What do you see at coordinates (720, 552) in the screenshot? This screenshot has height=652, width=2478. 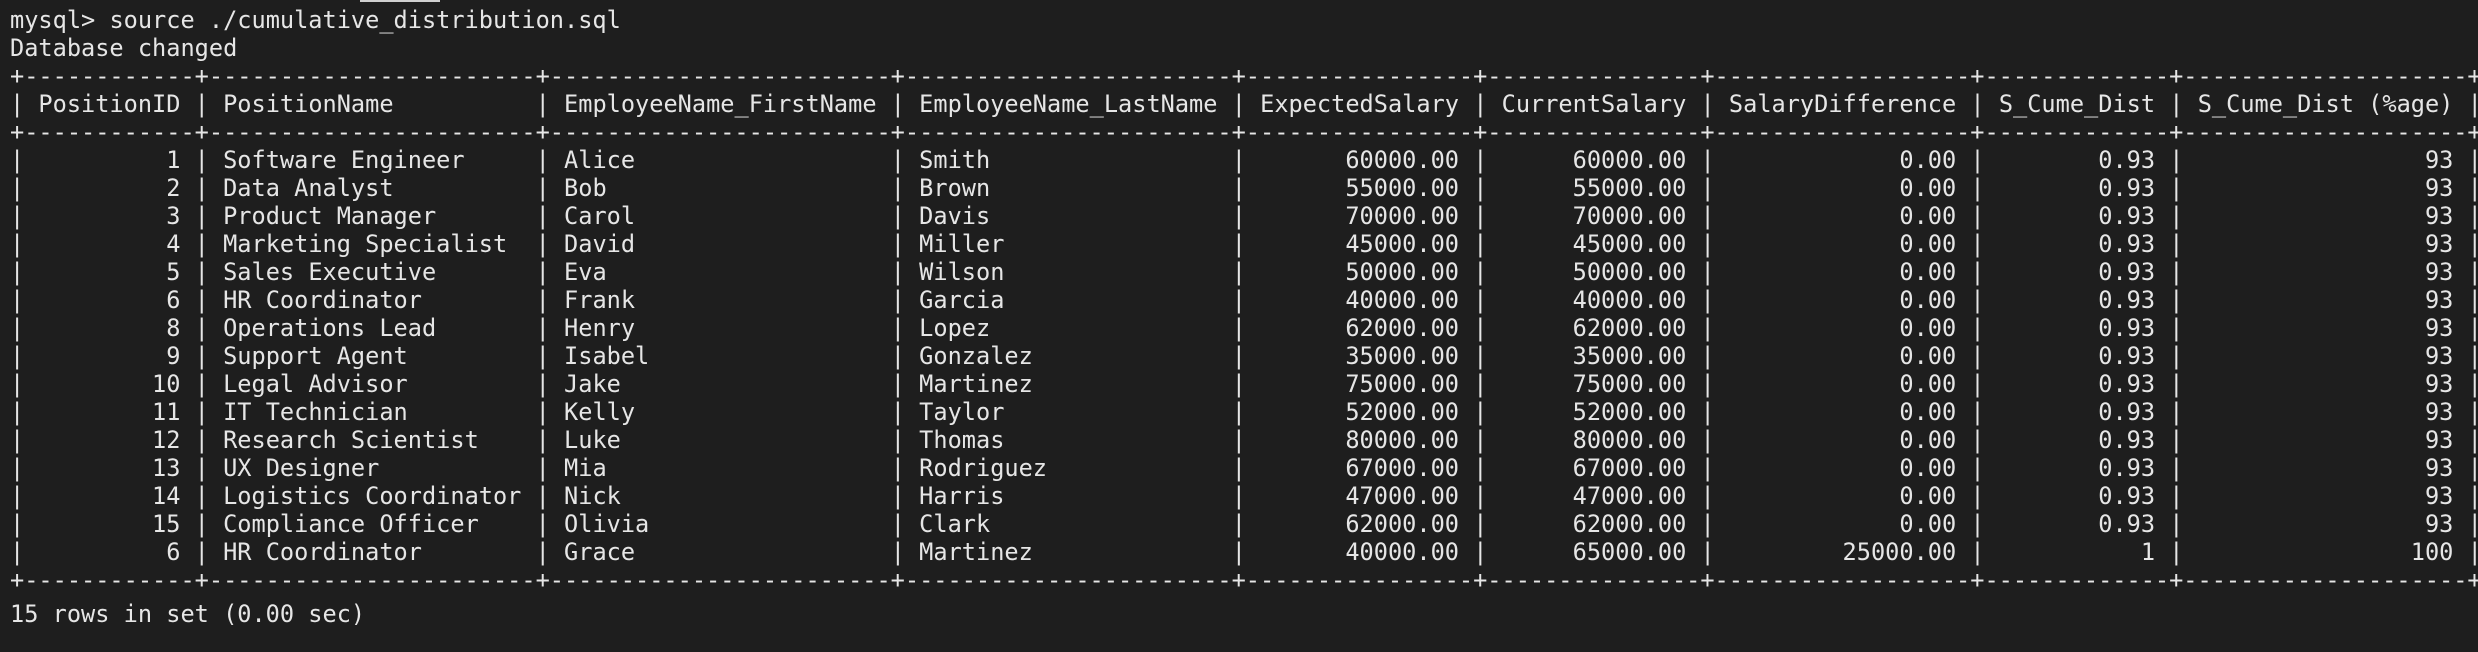 I see `table-cell: Grace` at bounding box center [720, 552].